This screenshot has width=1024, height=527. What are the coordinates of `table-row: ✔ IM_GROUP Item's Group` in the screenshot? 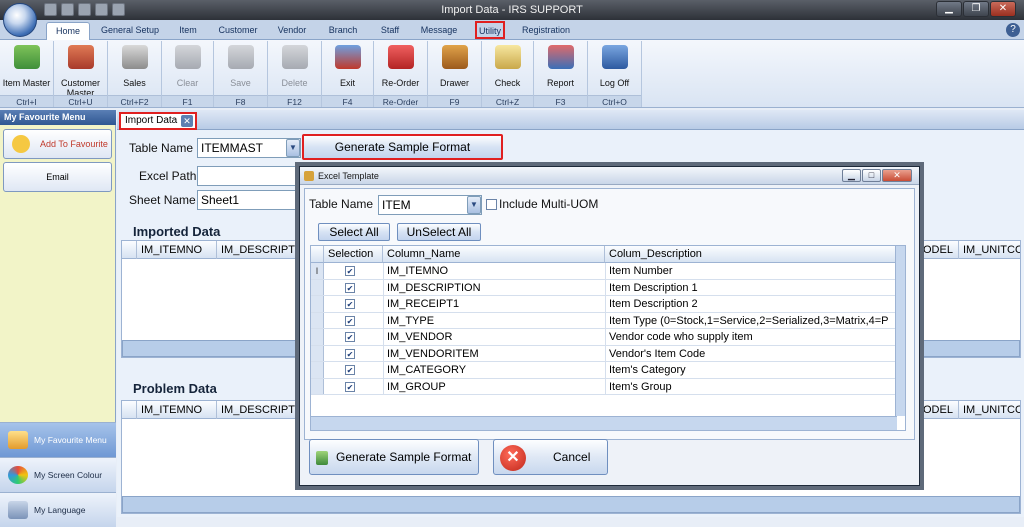 It's located at (604, 386).